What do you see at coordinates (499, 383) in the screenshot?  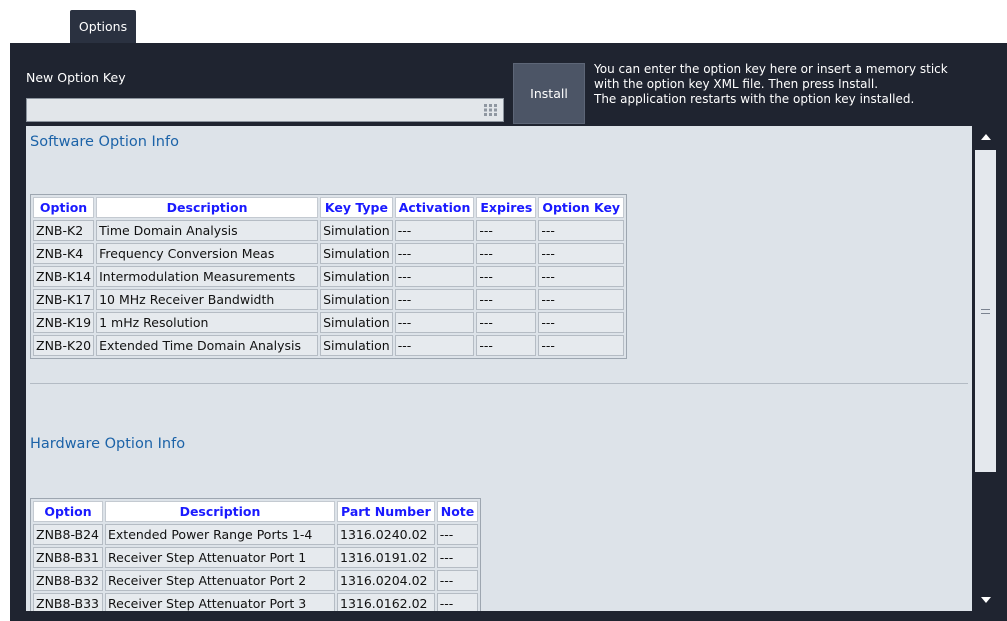 I see `section-divider` at bounding box center [499, 383].